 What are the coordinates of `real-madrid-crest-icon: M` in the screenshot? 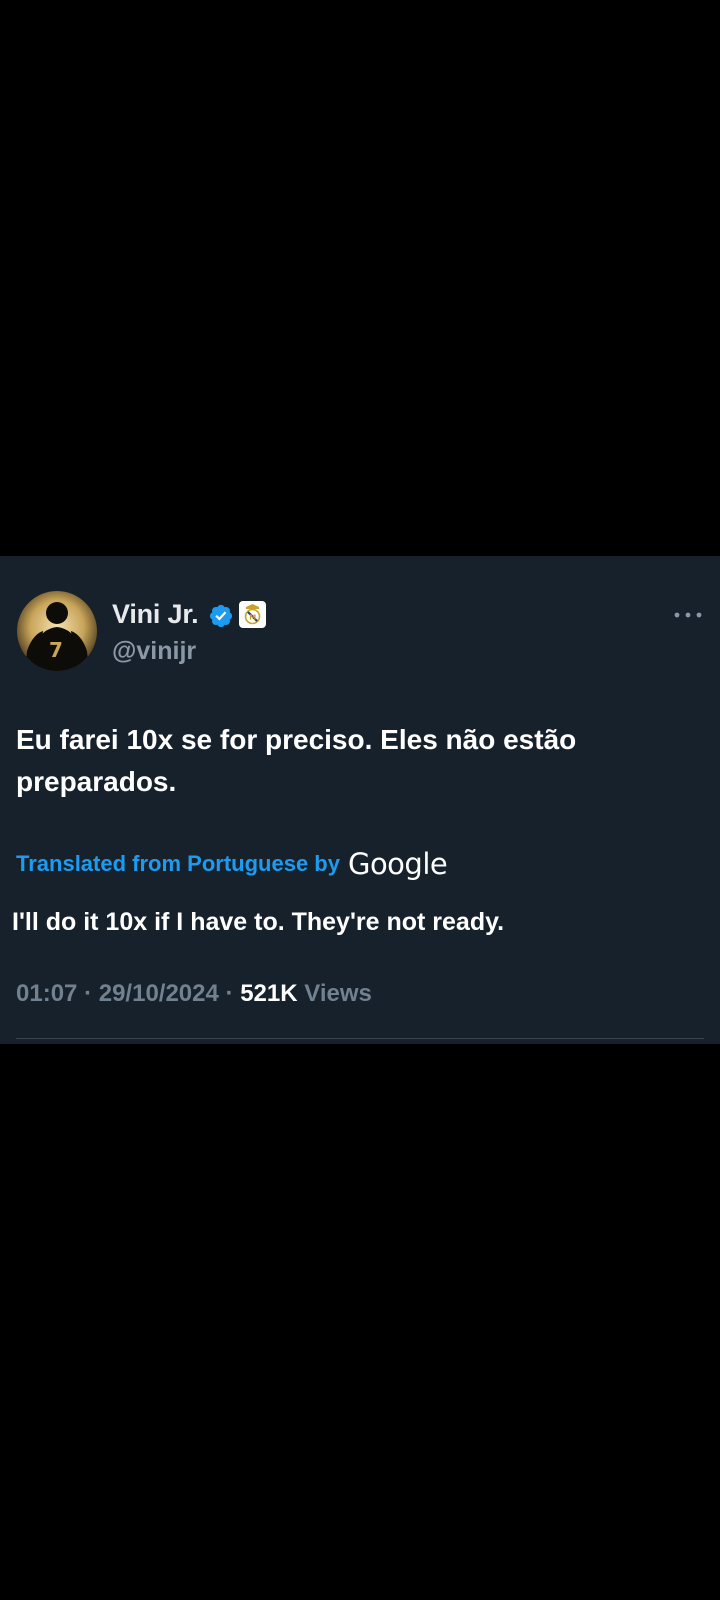 It's located at (252, 614).